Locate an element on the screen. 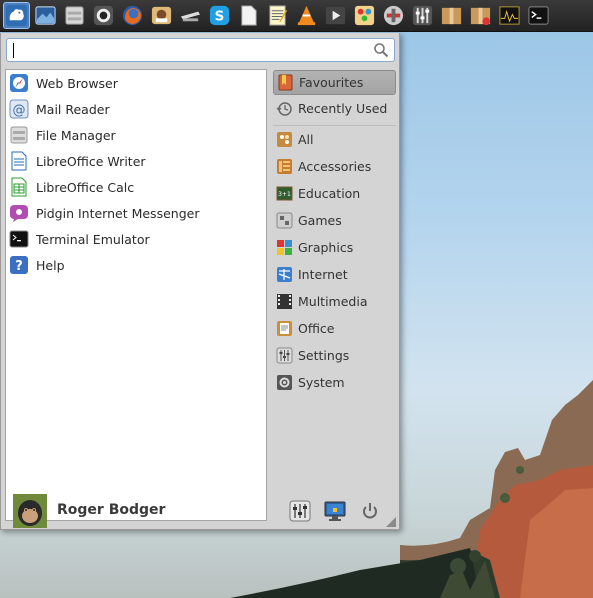 The height and width of the screenshot is (598, 593). office-icon is located at coordinates (284, 328).